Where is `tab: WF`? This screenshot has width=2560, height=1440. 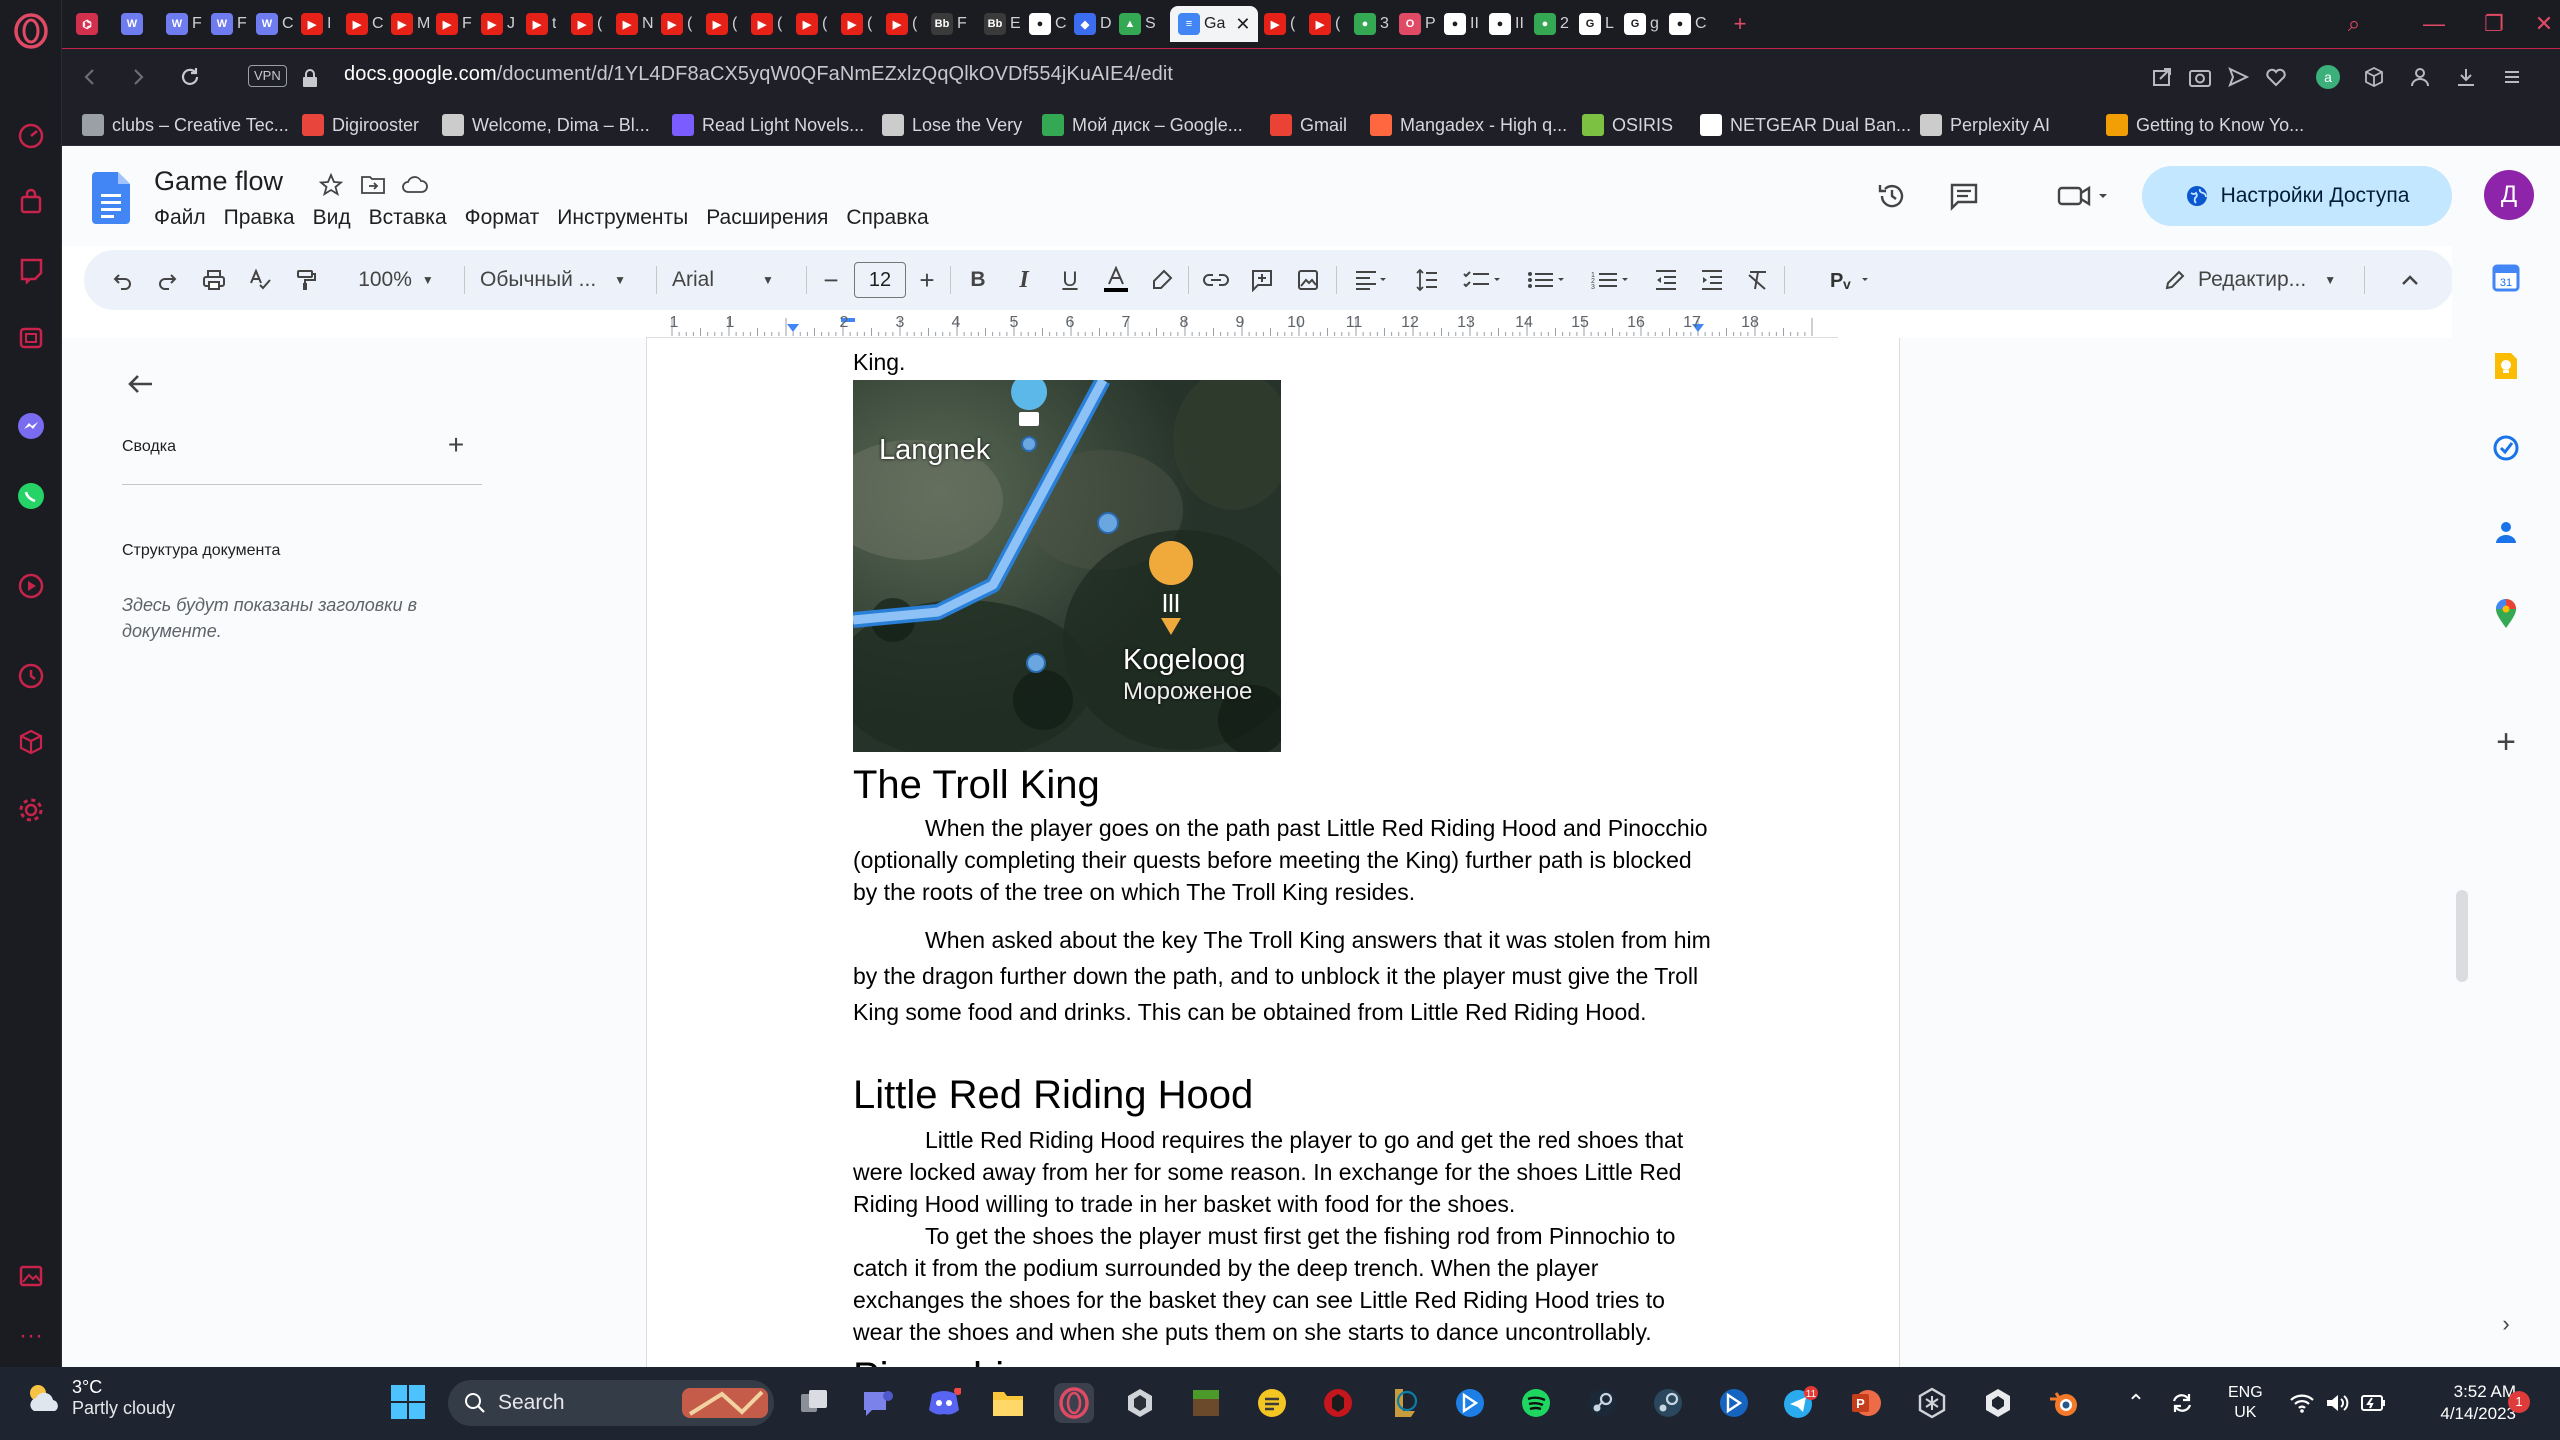 tab: WF is located at coordinates (229, 24).